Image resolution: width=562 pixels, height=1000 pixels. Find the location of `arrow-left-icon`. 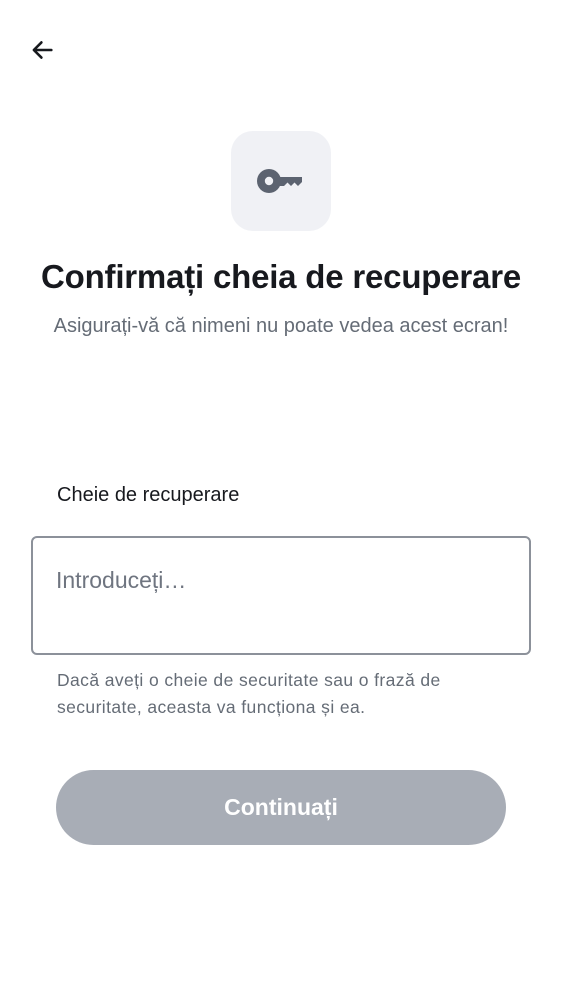

arrow-left-icon is located at coordinates (42, 50).